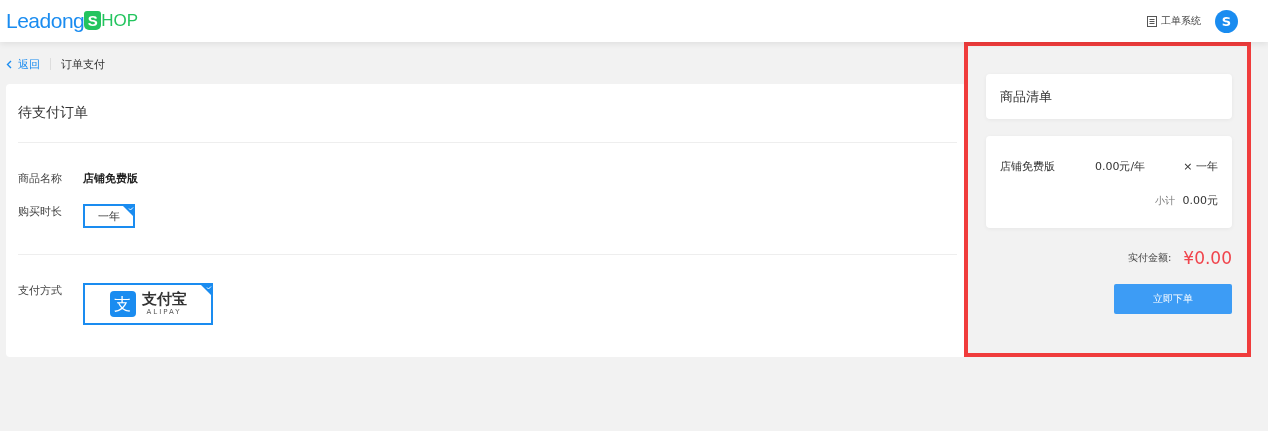  Describe the element at coordinates (53, 113) in the screenshot. I see `card-title: 待支付订单` at that location.